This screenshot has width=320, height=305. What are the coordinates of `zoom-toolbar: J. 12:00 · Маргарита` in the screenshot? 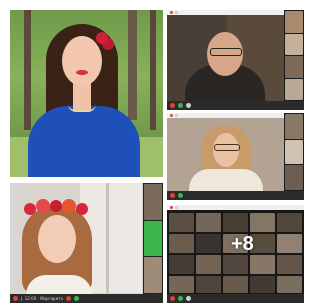 It's located at (86, 298).